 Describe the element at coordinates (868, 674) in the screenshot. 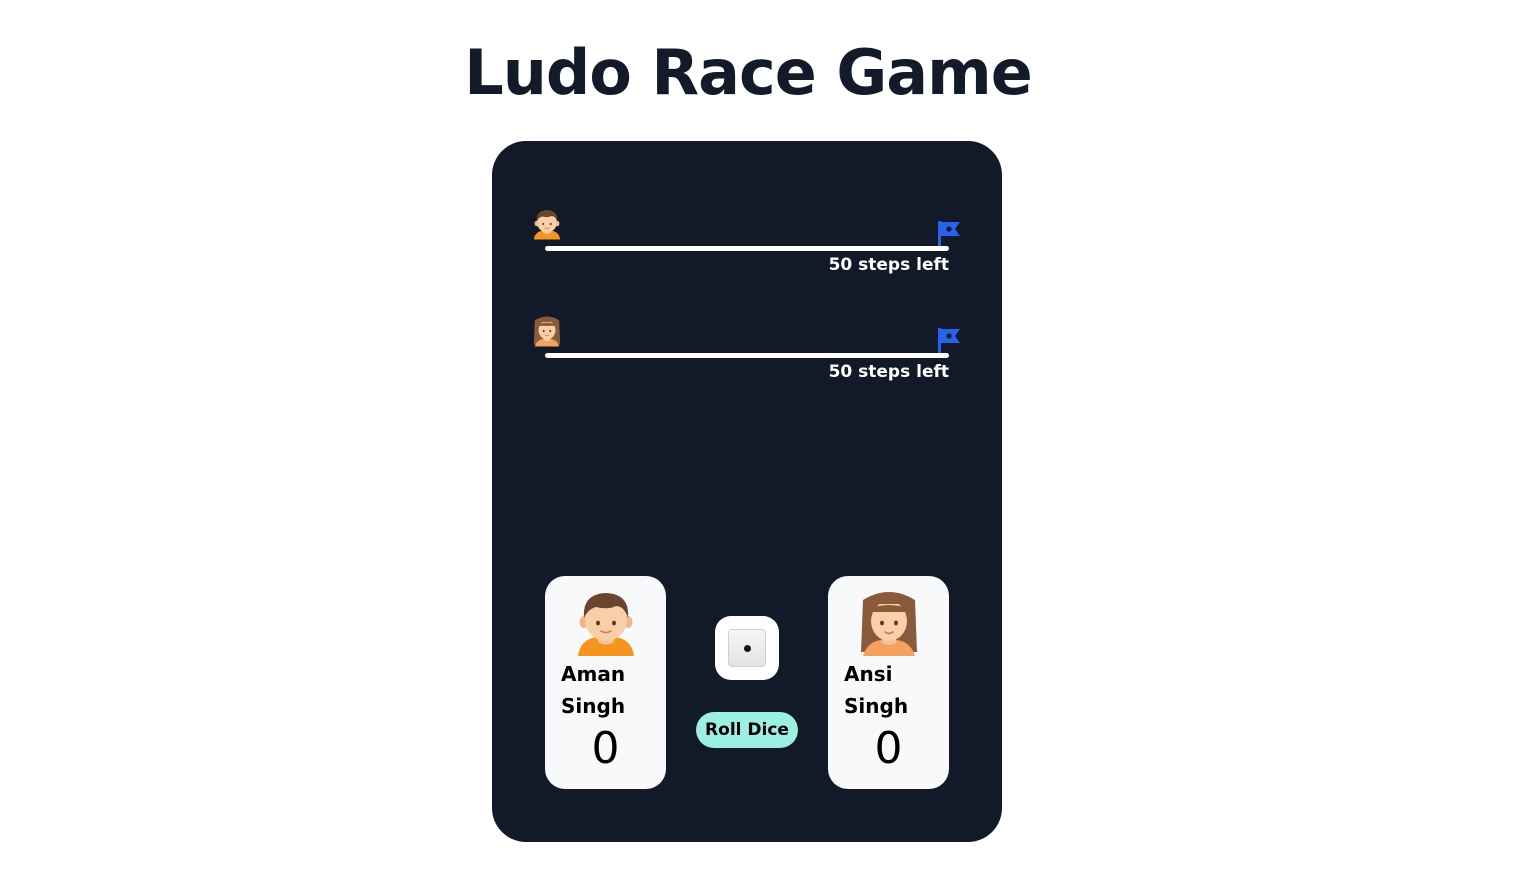

I see `player-first-name: Ansi` at that location.